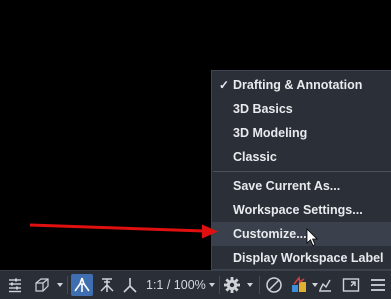  Describe the element at coordinates (308, 258) in the screenshot. I see `menu-item-label: Display Workspace Label` at that location.